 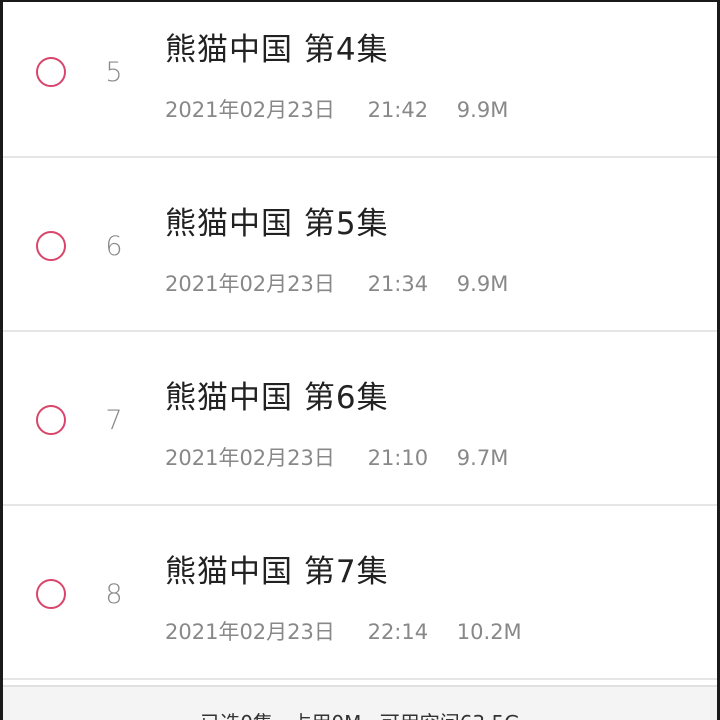 What do you see at coordinates (277, 224) in the screenshot?
I see `episode-title: 熊猫中国 第5集` at bounding box center [277, 224].